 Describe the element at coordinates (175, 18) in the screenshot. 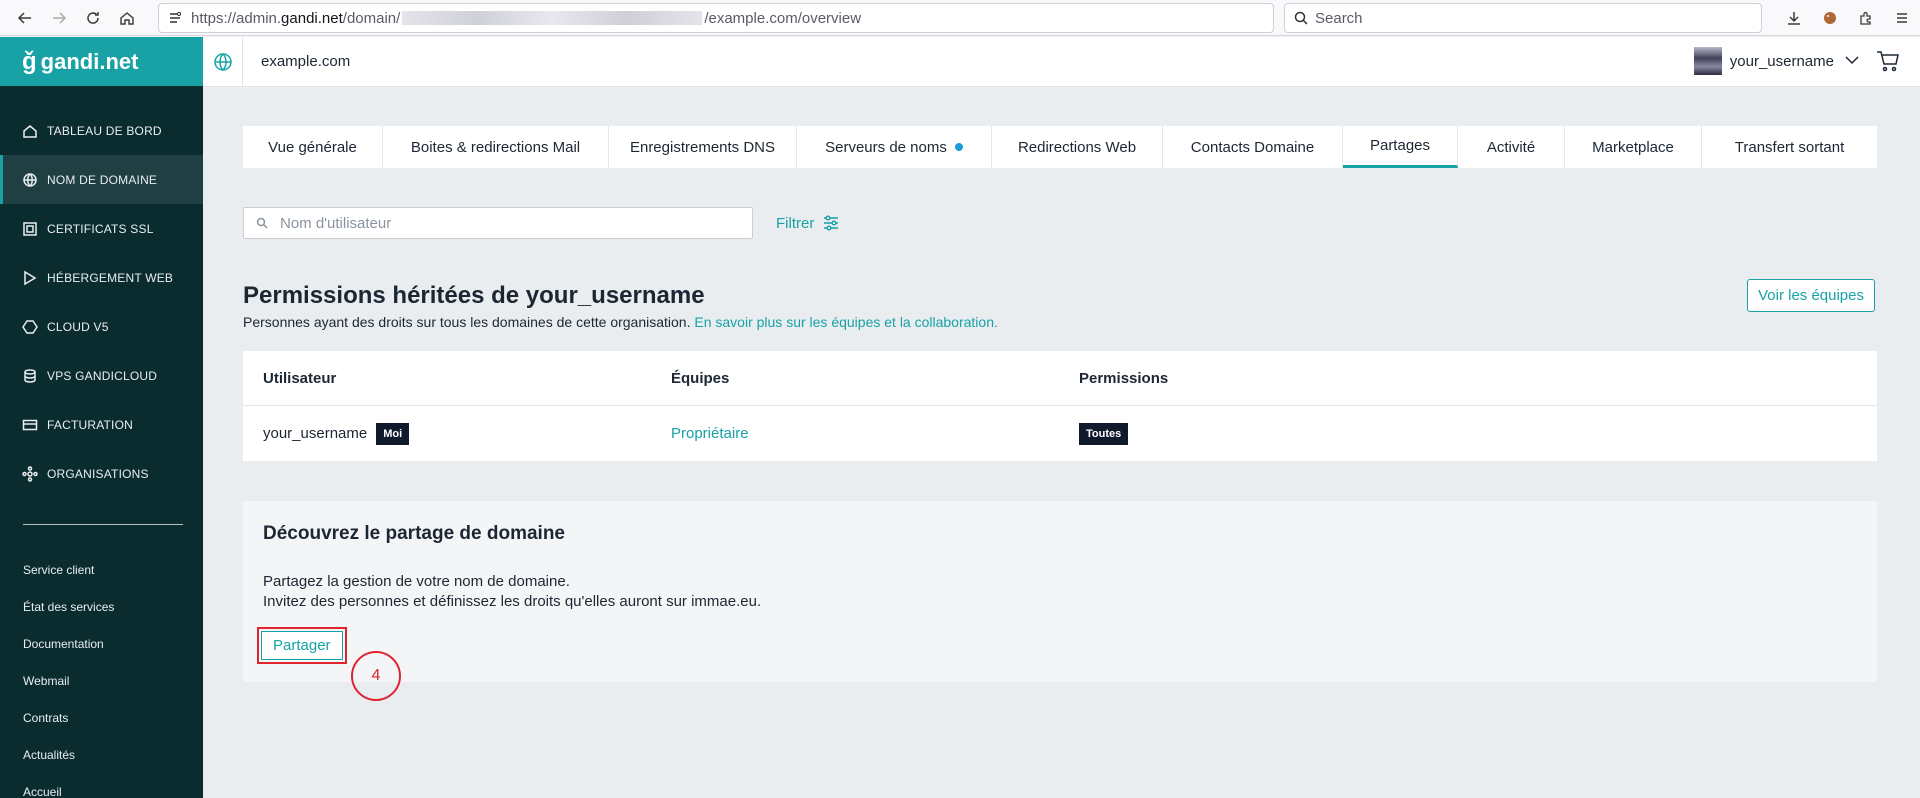

I see `site-info-icon` at that location.